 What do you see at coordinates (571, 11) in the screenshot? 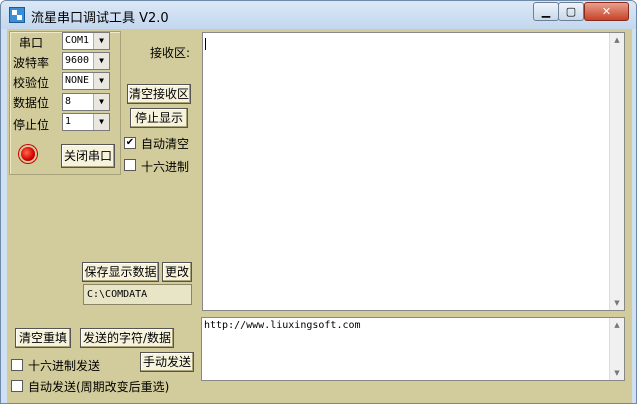
I see `maximize-button: ▢` at bounding box center [571, 11].